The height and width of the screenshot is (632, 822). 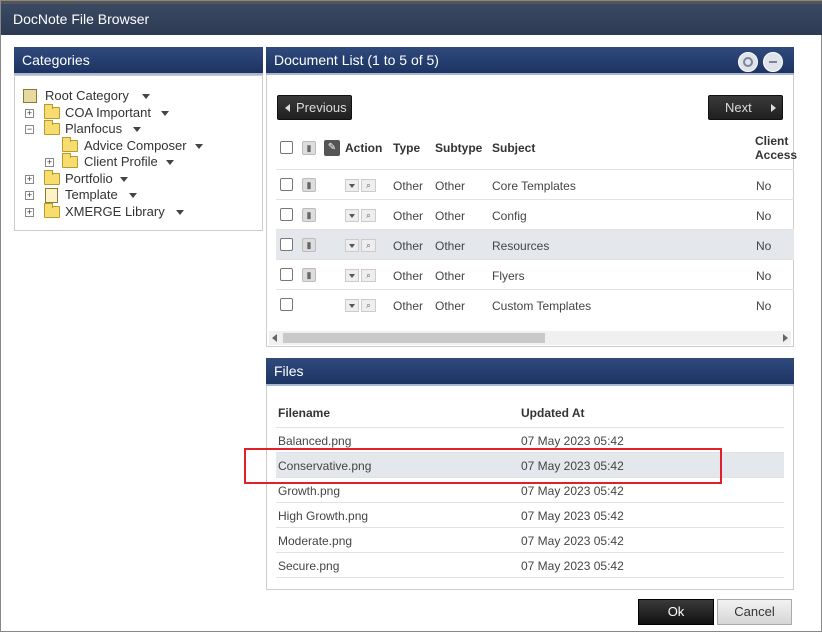 I want to click on edit-icon: ✎, so click(x=332, y=148).